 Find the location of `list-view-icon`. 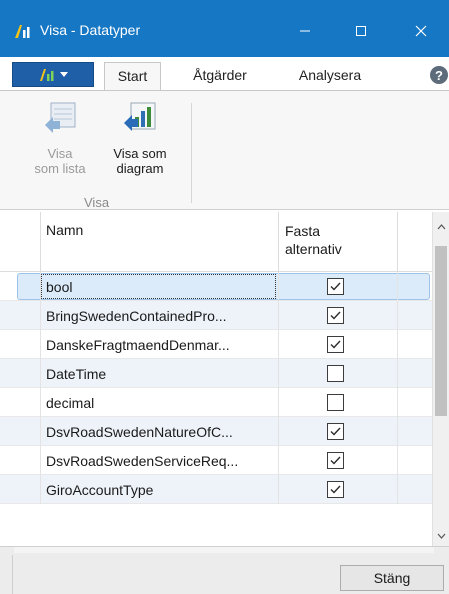

list-view-icon is located at coordinates (60, 117).